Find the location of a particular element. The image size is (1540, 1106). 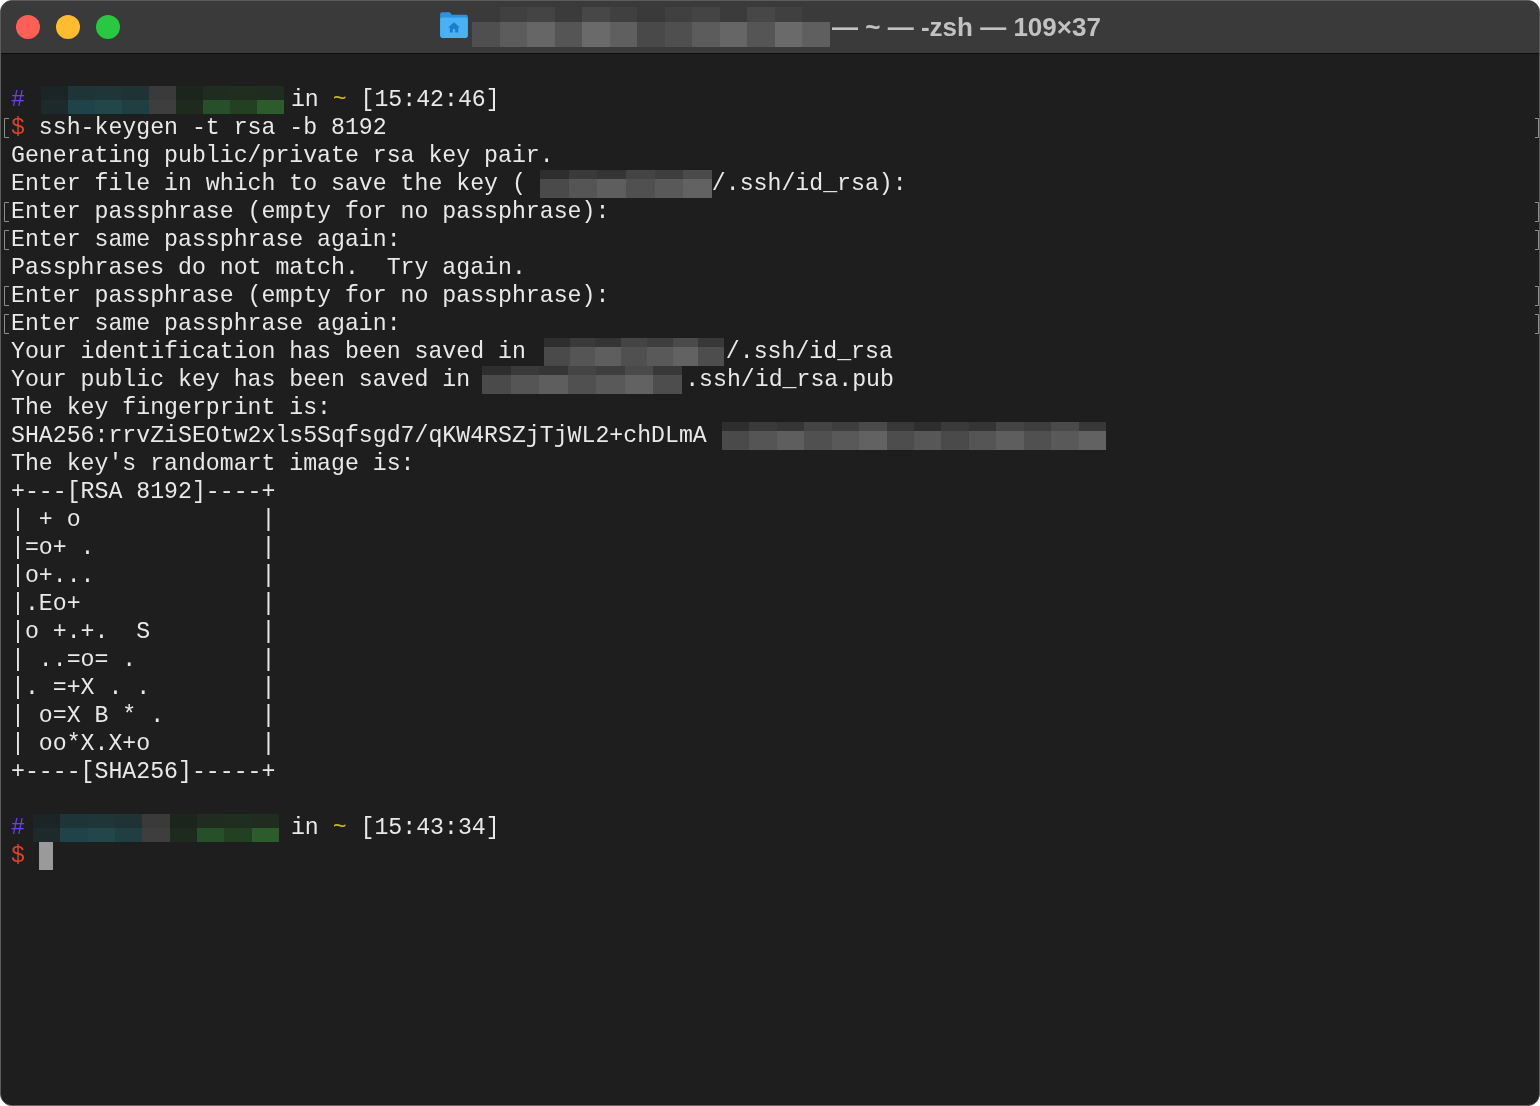

terminal-text: Your public key has been saved in is located at coordinates (241, 380).